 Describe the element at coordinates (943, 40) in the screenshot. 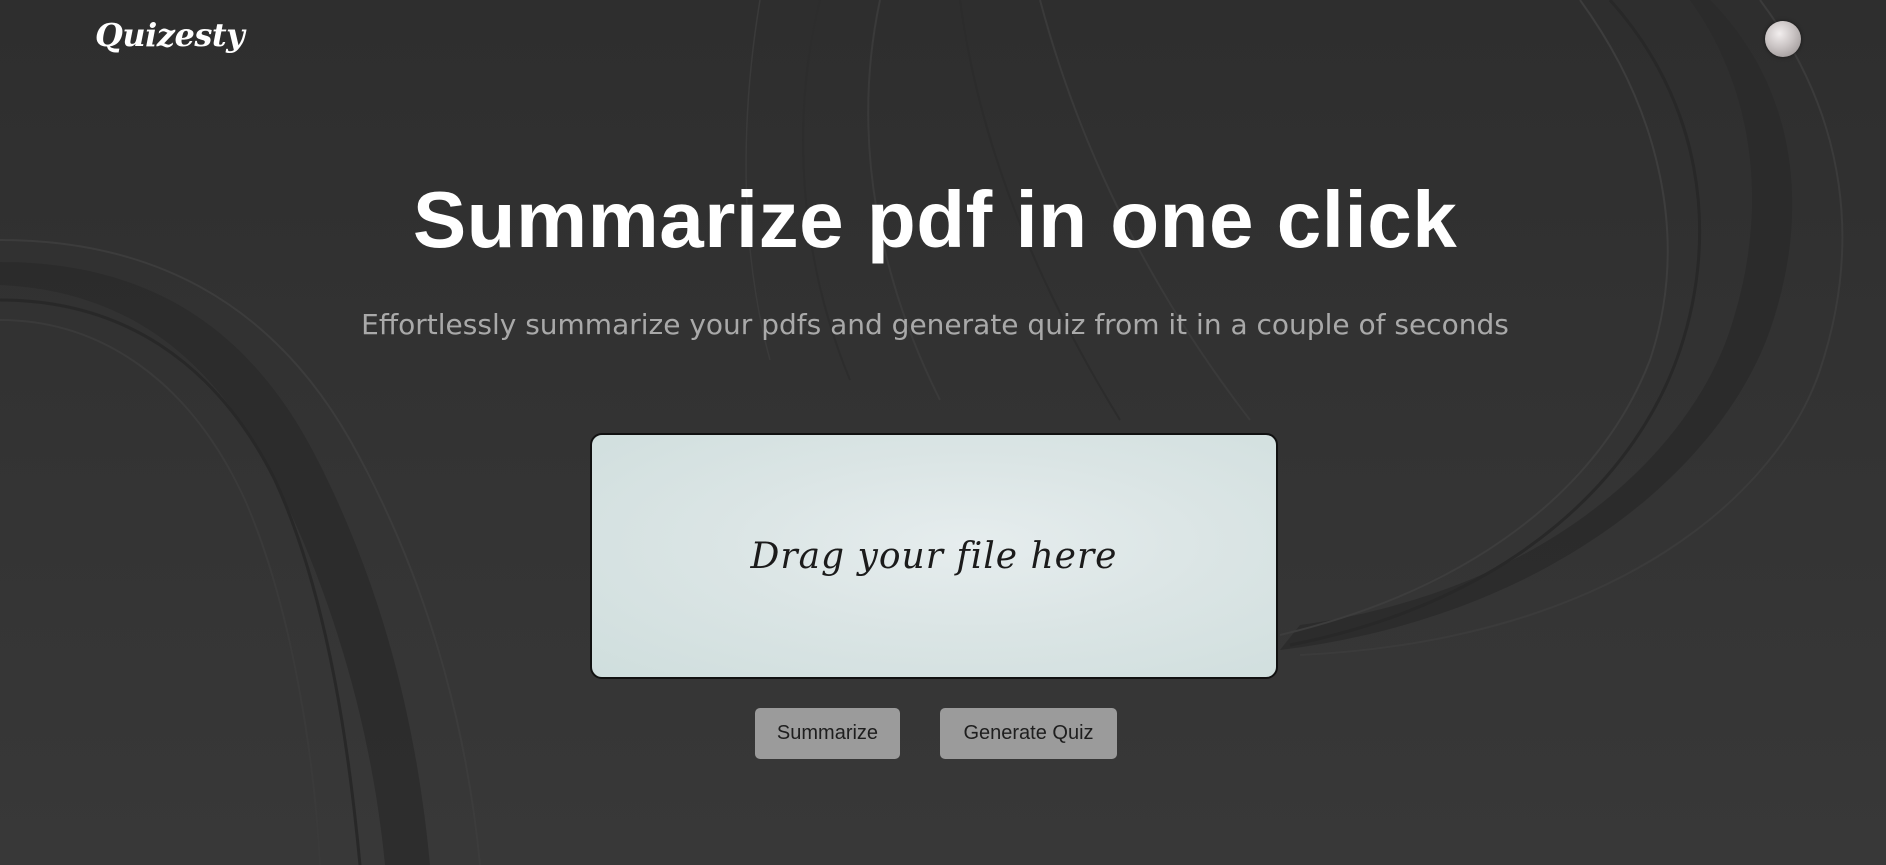

I see `navbar: Quizesty` at that location.